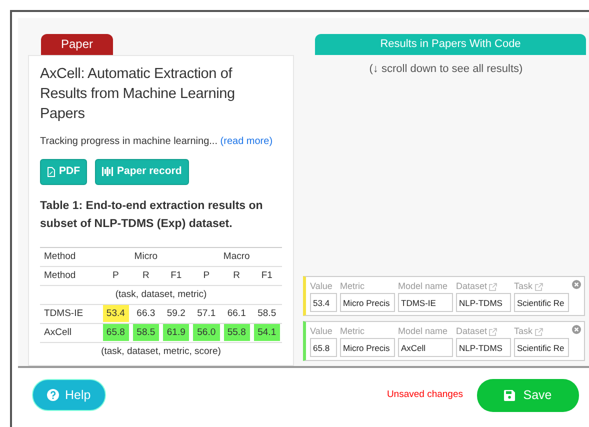  I want to click on file-icon, so click(51, 171).